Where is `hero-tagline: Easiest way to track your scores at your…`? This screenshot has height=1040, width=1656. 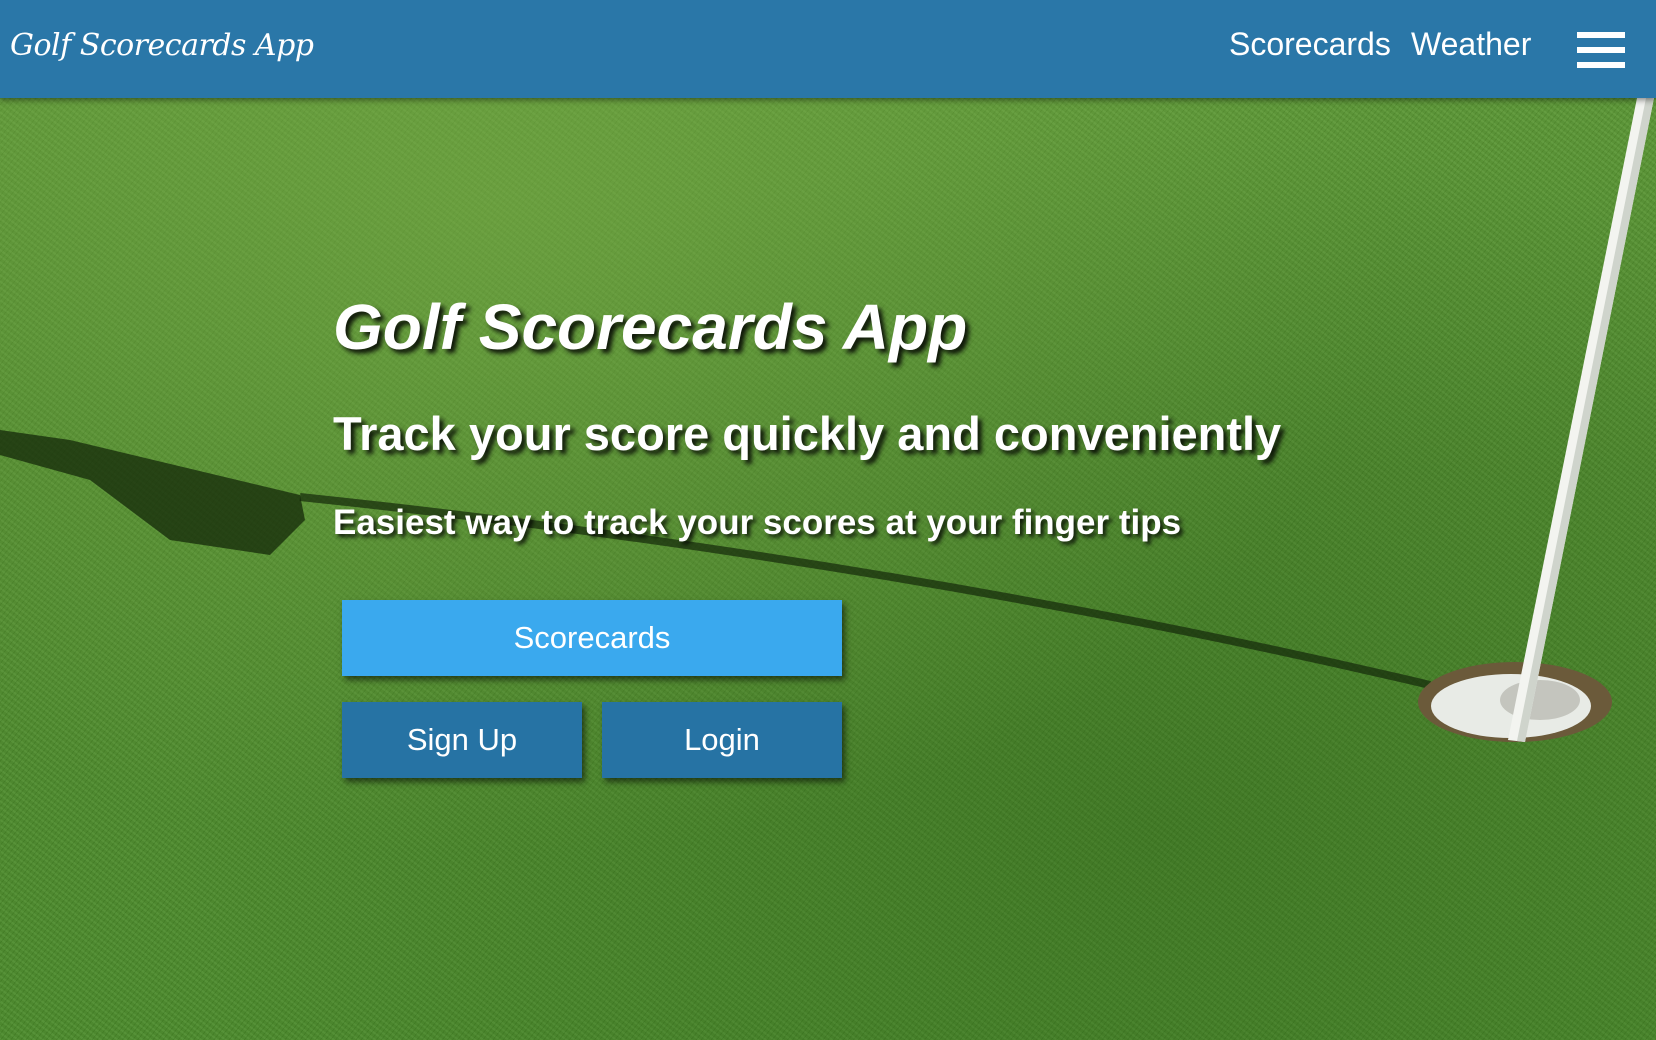 hero-tagline: Easiest way to track your scores at your… is located at coordinates (757, 522).